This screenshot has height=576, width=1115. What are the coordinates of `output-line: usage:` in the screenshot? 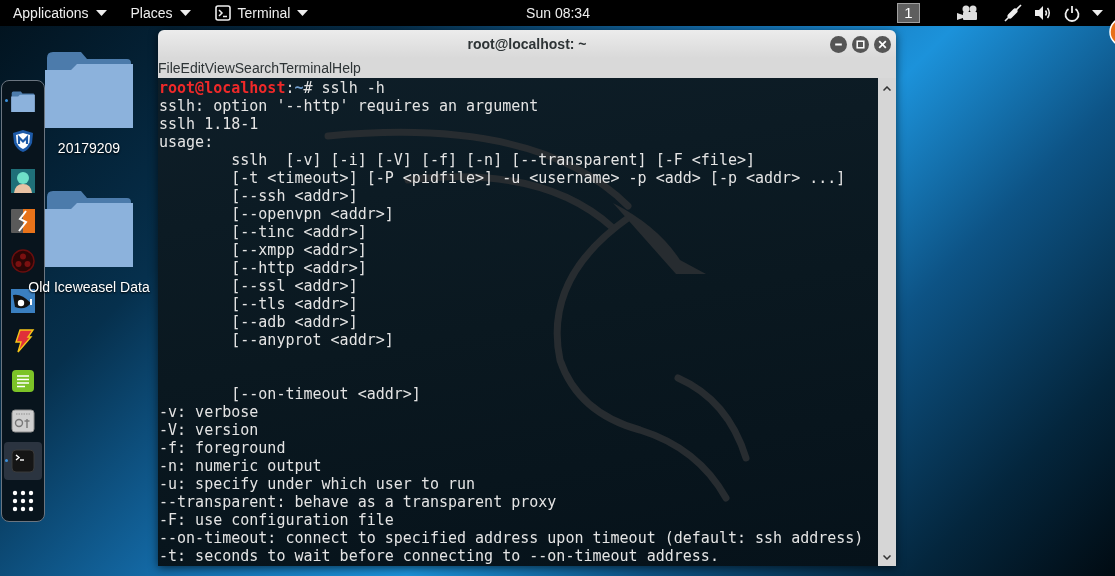 It's located at (186, 142).